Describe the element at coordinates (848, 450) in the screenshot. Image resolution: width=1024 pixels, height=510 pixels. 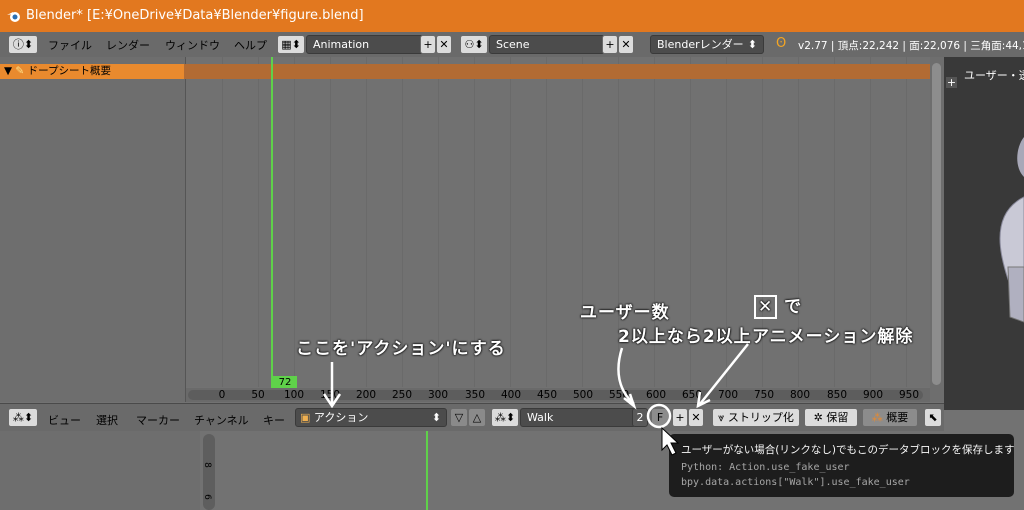
I see `tooltip-title: ユーザーがない場合(リンクなし)でもこのデータブロックを保存します` at that location.